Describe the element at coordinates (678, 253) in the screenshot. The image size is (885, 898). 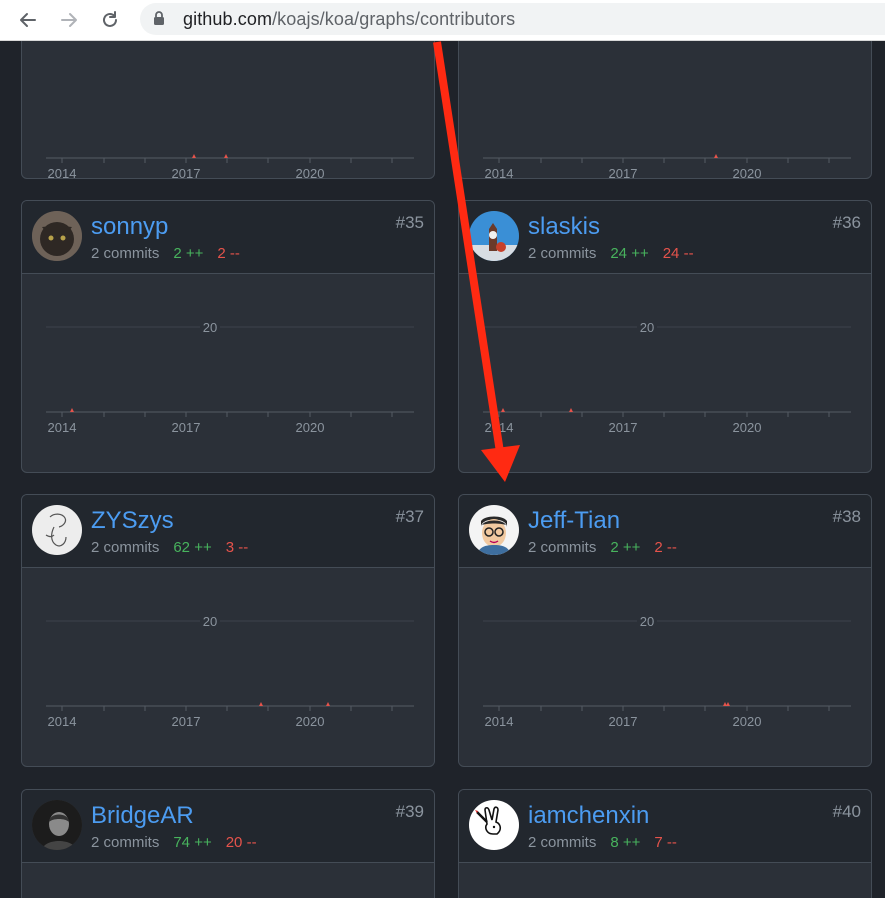
I see `deletions-count: 24 --` at that location.